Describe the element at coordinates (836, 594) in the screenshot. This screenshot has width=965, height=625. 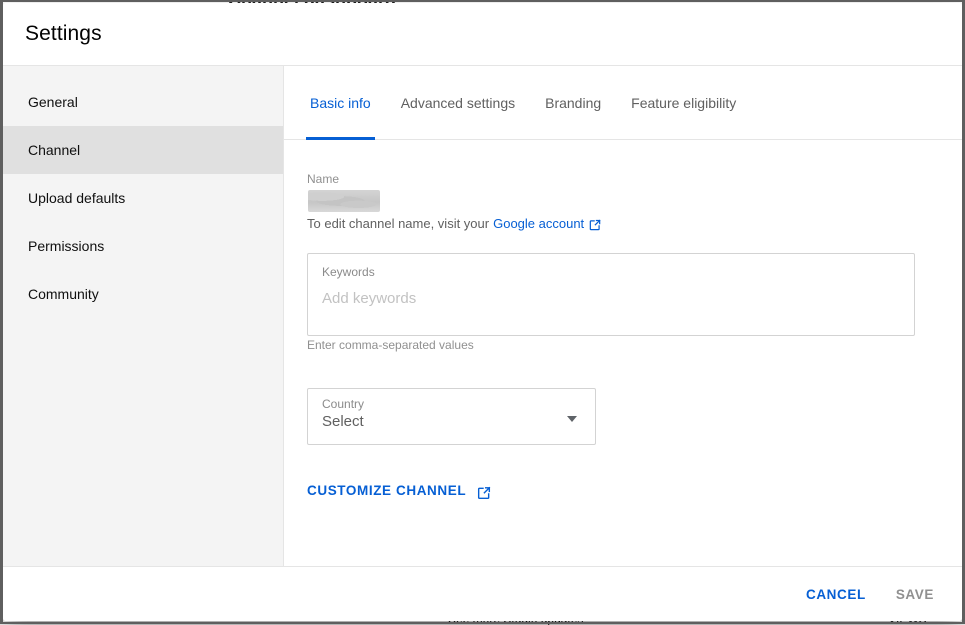
I see `cancel-button: CANCEL` at that location.